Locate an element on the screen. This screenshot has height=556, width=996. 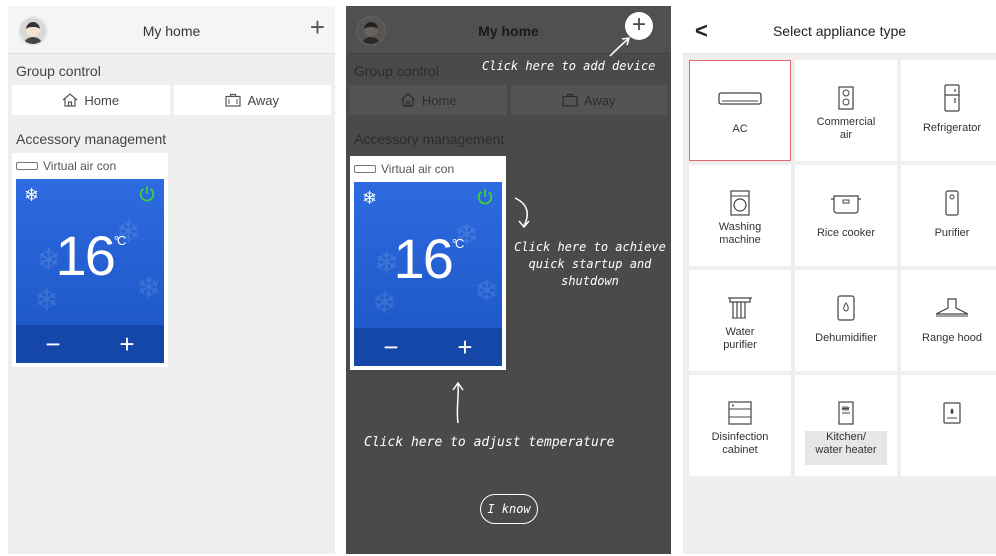
appliance-rice-cooker: Rice cooker is located at coordinates (846, 215).